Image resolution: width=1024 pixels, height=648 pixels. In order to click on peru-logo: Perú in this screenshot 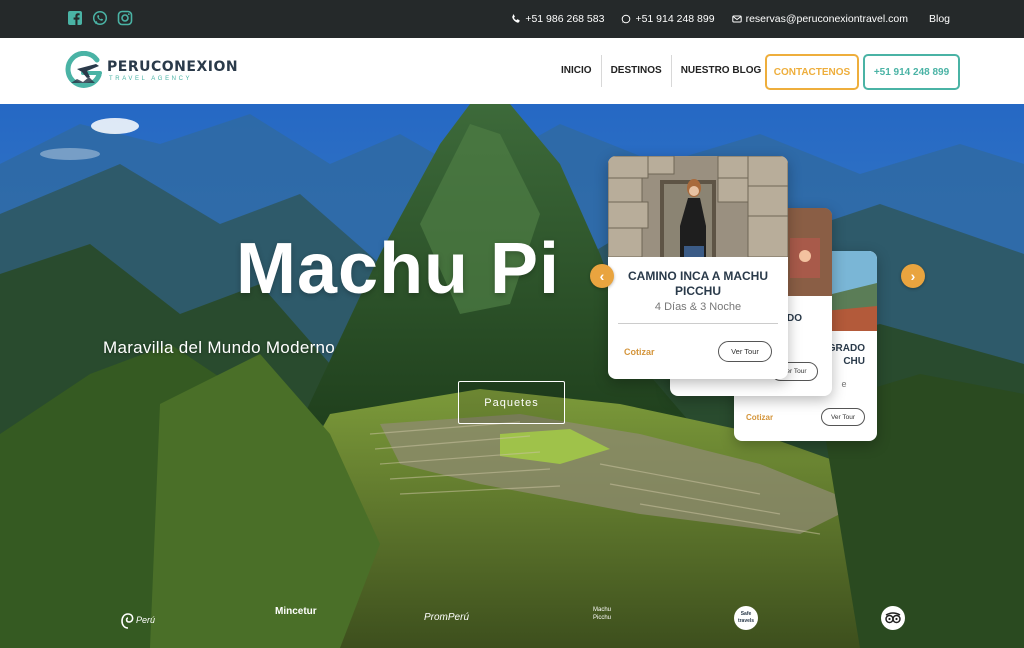, I will do `click(138, 620)`.